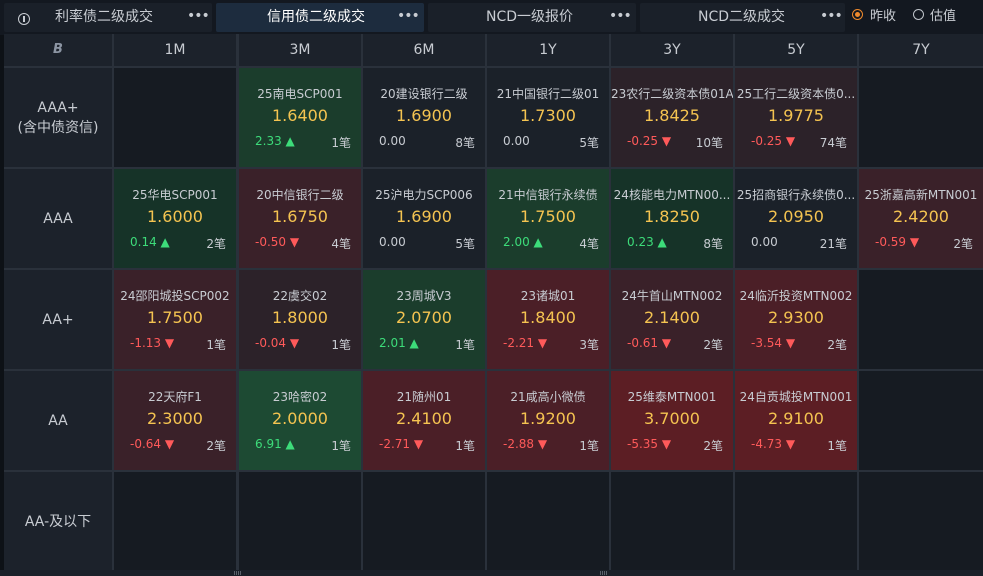  I want to click on tab-credit-bond-secondary: 信用债二级成交 •••, so click(320, 17).